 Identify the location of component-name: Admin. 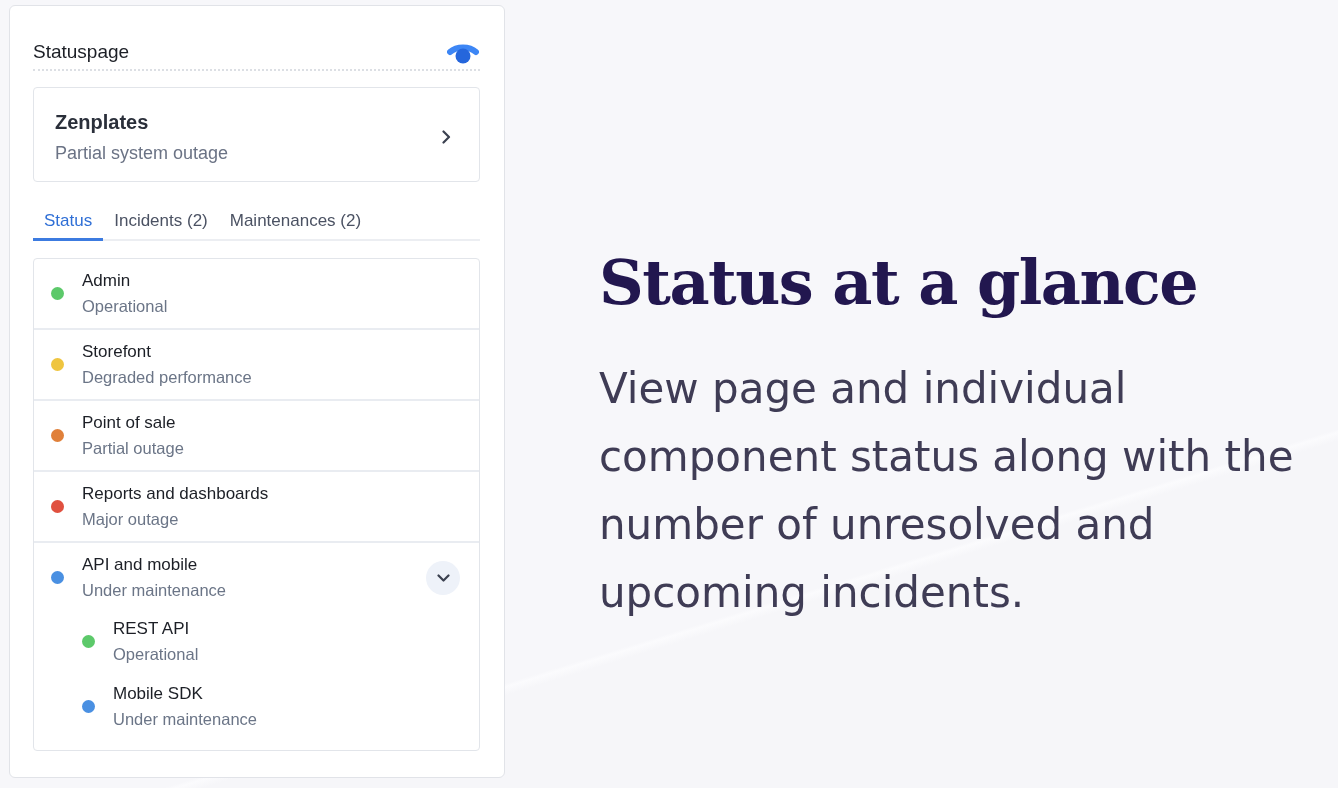
(107, 281).